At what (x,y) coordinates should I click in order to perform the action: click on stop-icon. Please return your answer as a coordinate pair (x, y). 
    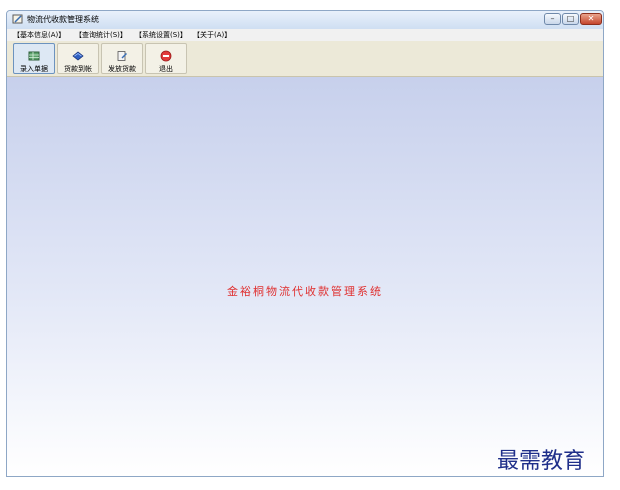
    Looking at the image, I should click on (166, 56).